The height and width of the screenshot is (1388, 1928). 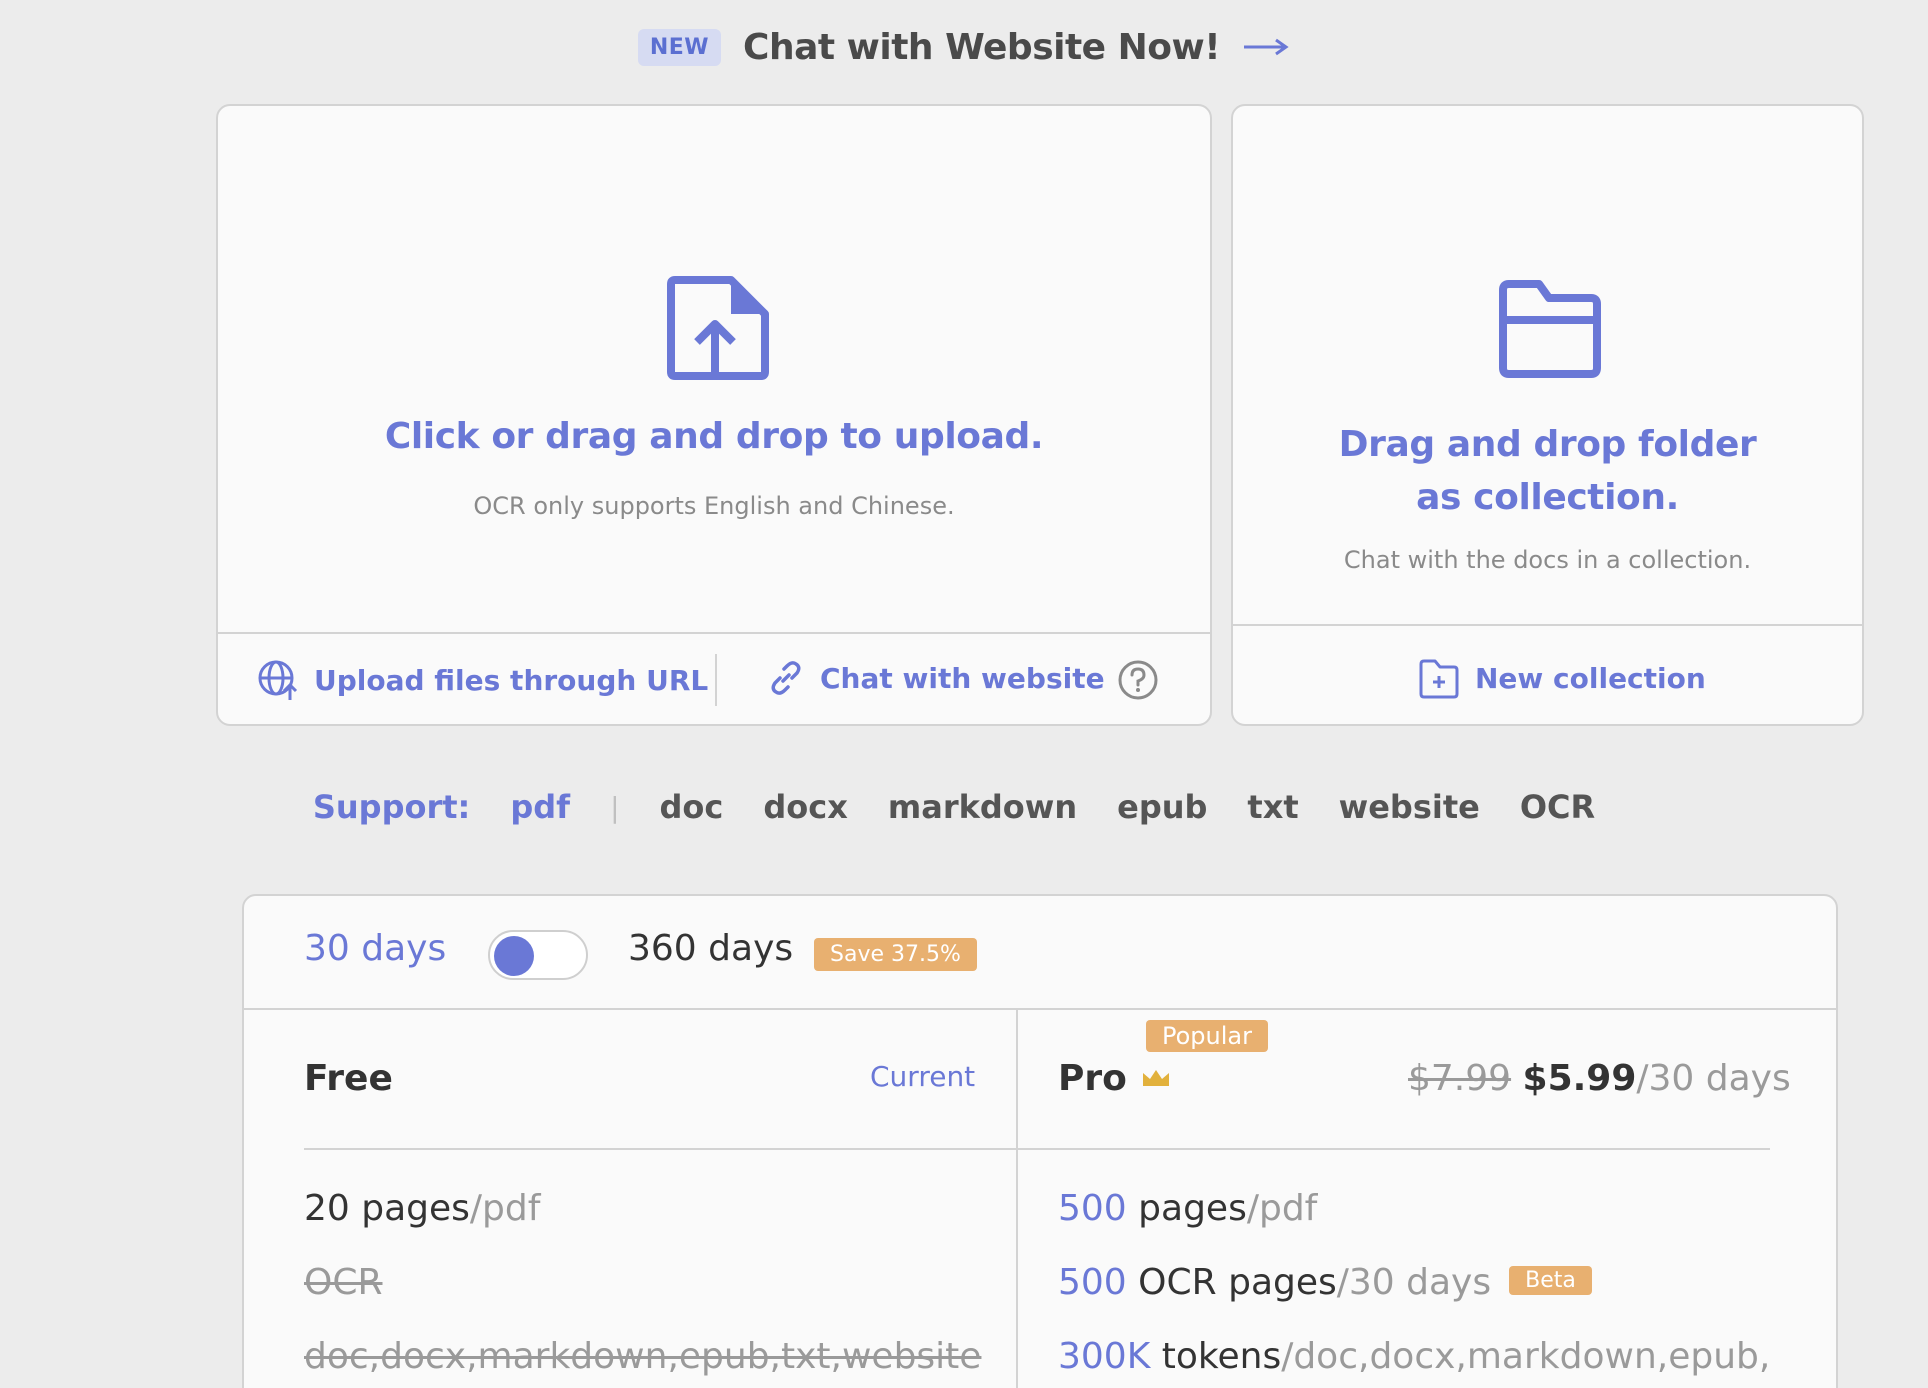 I want to click on free-plan-status: Current, so click(x=923, y=1076).